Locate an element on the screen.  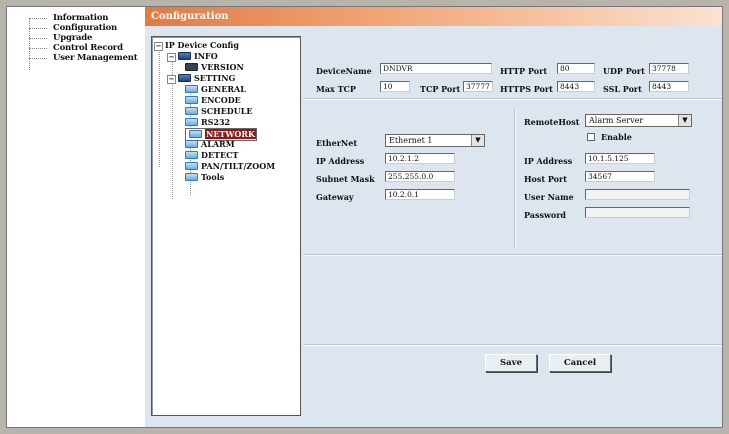
ip-address-input: 10.2.1.2 is located at coordinates (420, 158).